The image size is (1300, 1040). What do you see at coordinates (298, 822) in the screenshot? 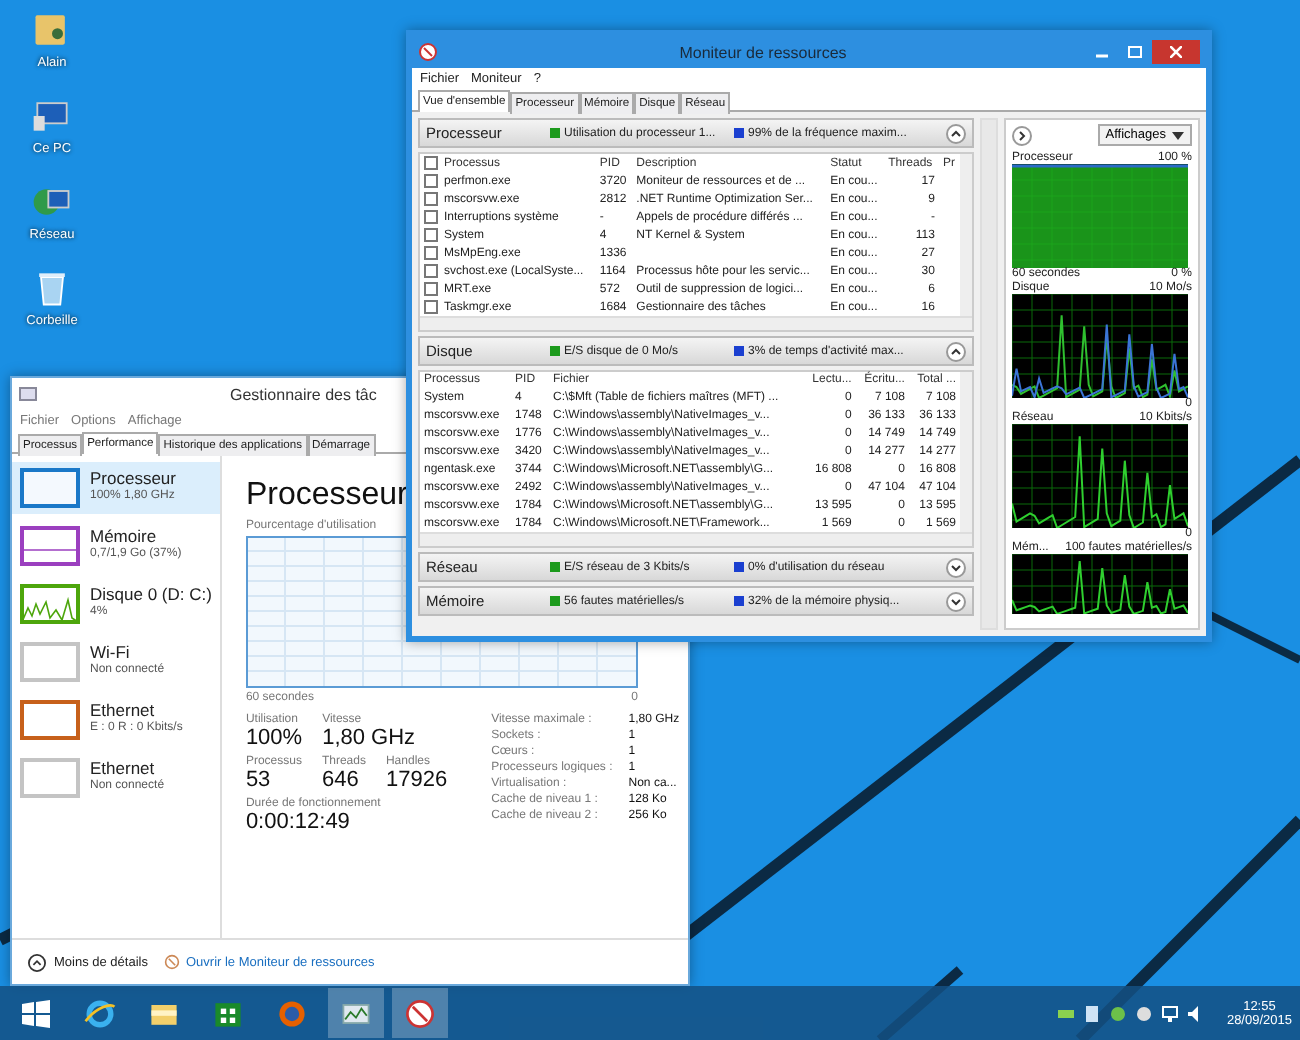
I see `stat-value: 0:00:12:49` at bounding box center [298, 822].